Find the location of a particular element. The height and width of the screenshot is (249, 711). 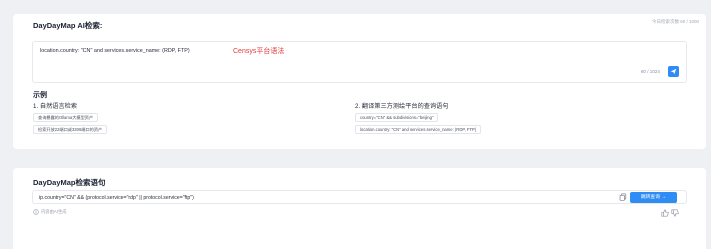

thumbs-up-icon is located at coordinates (665, 213).